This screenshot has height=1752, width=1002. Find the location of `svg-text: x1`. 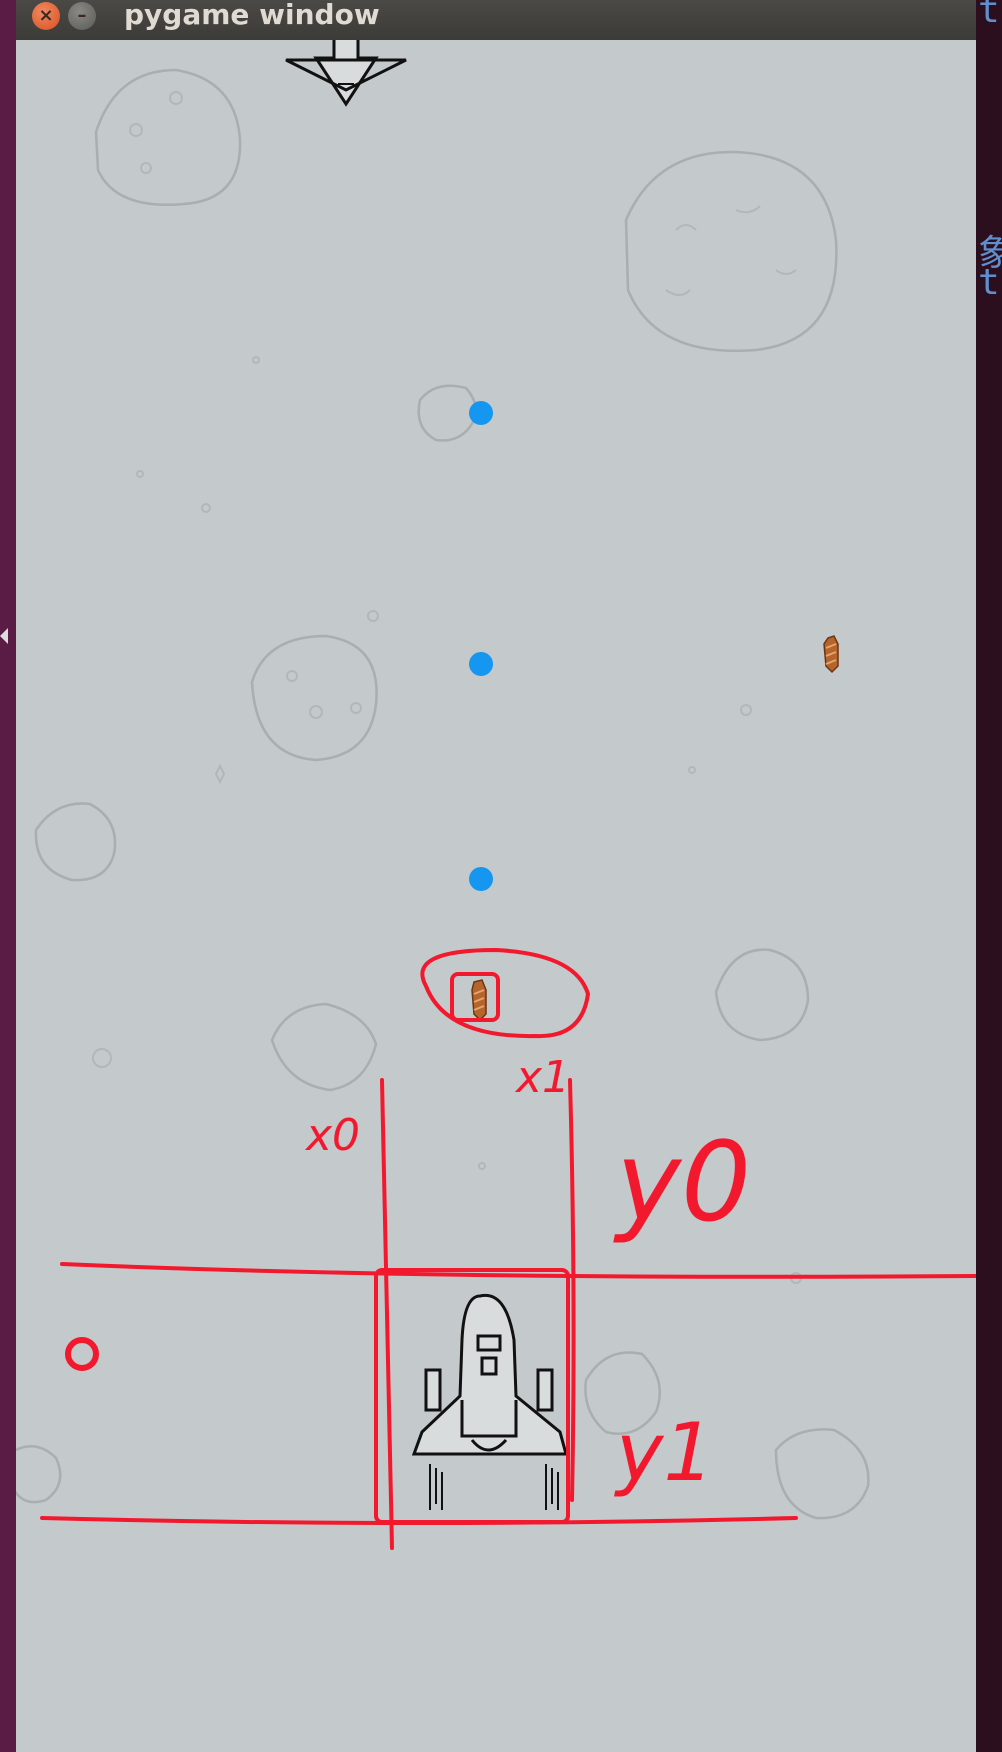

svg-text: x1 is located at coordinates (542, 1077).